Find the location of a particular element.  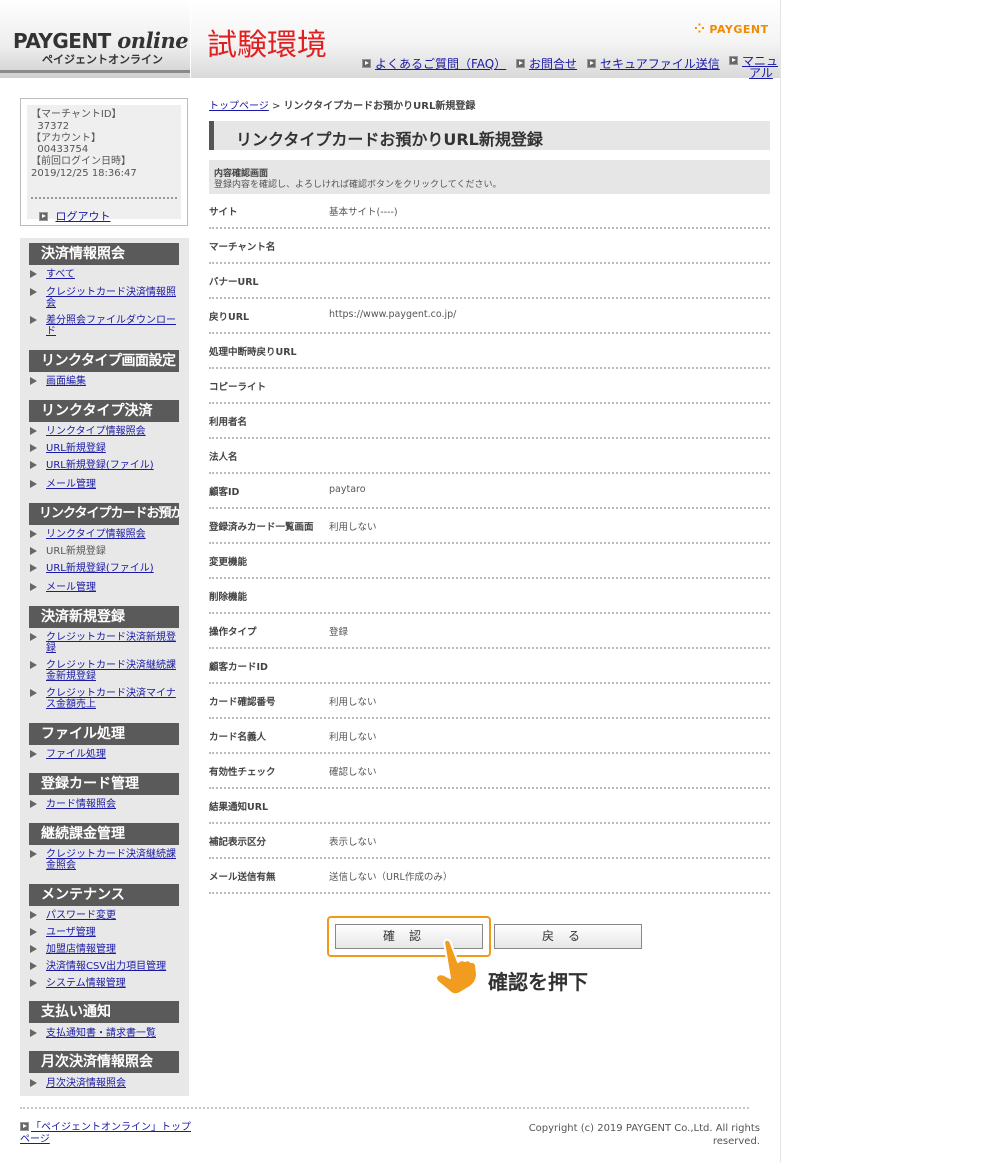

menu-item-credit-recurring-new: クレジットカード決済継続課金新規登録 is located at coordinates (104, 671).